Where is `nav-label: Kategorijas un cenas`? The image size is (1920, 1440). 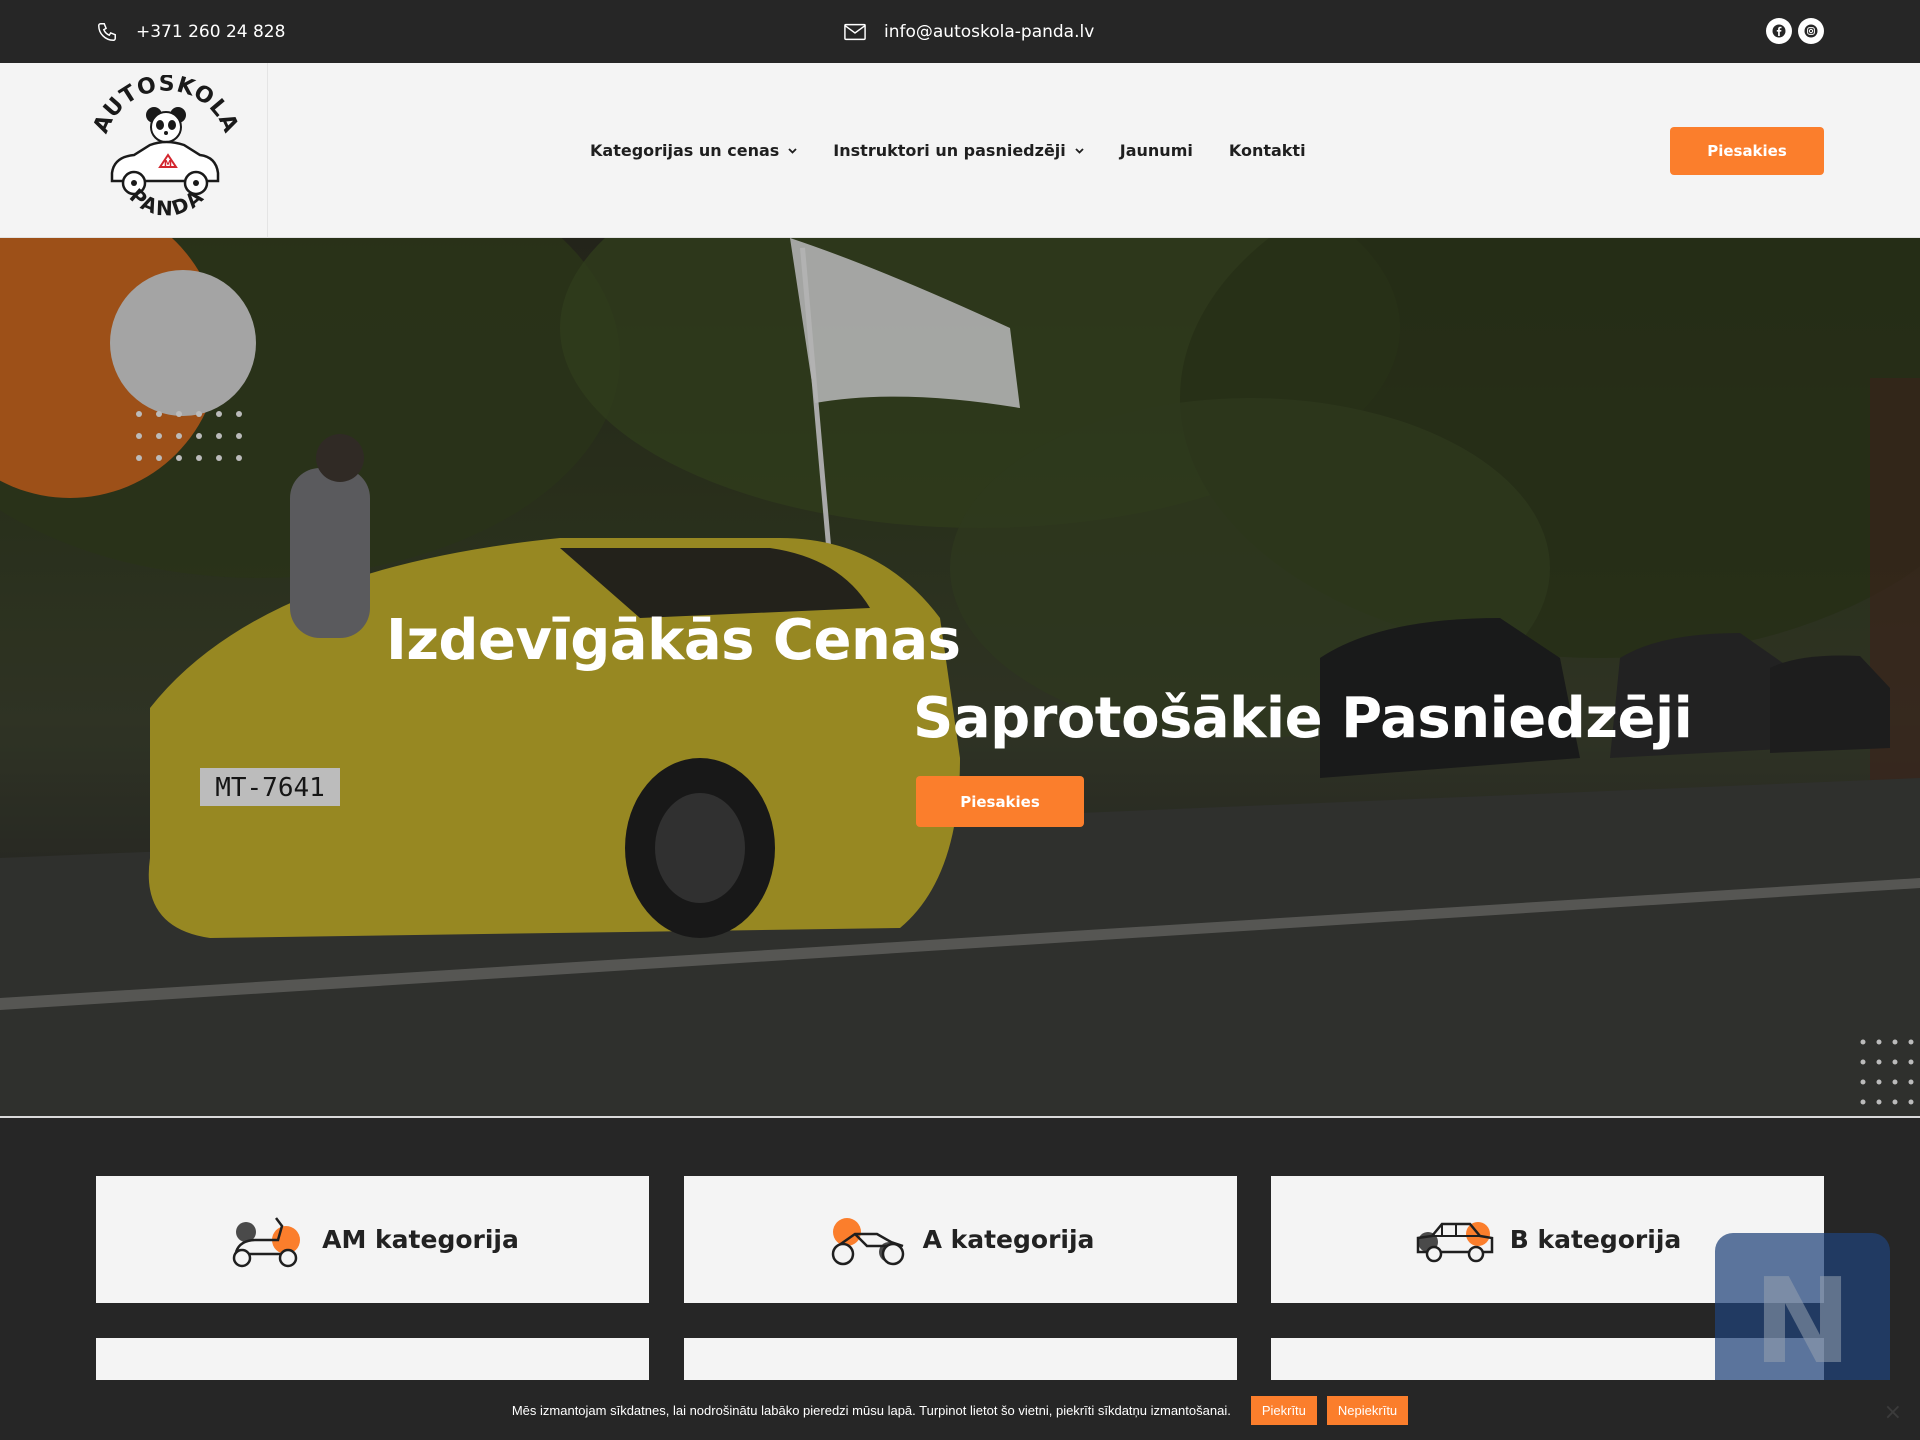 nav-label: Kategorijas un cenas is located at coordinates (685, 150).